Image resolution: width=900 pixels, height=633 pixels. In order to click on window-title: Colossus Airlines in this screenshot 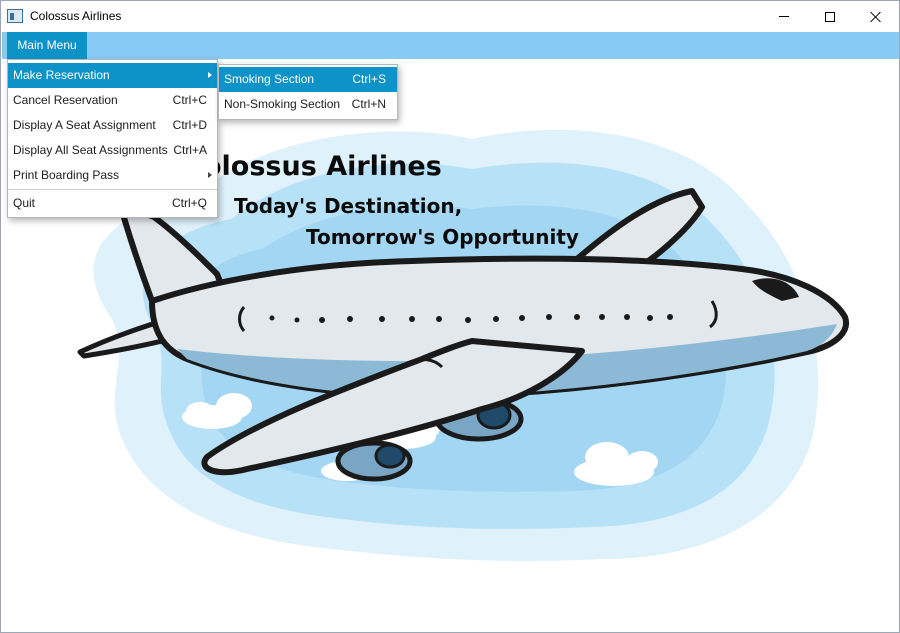, I will do `click(76, 16)`.